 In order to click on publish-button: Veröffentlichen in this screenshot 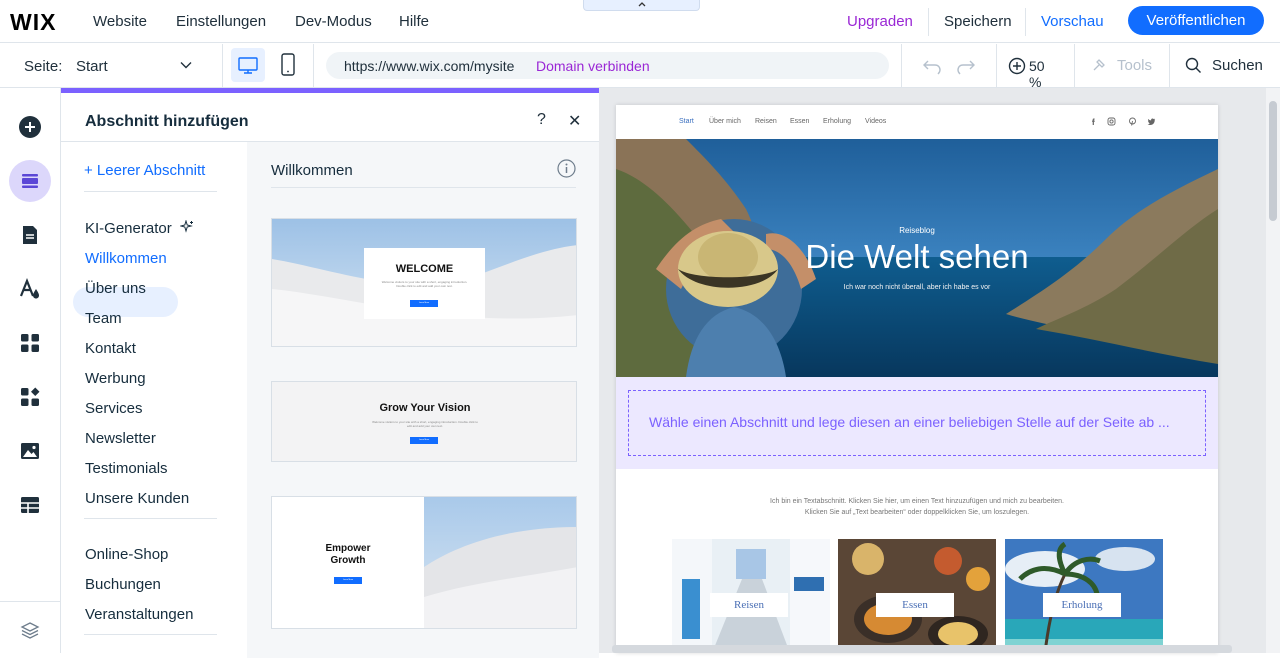, I will do `click(1196, 20)`.